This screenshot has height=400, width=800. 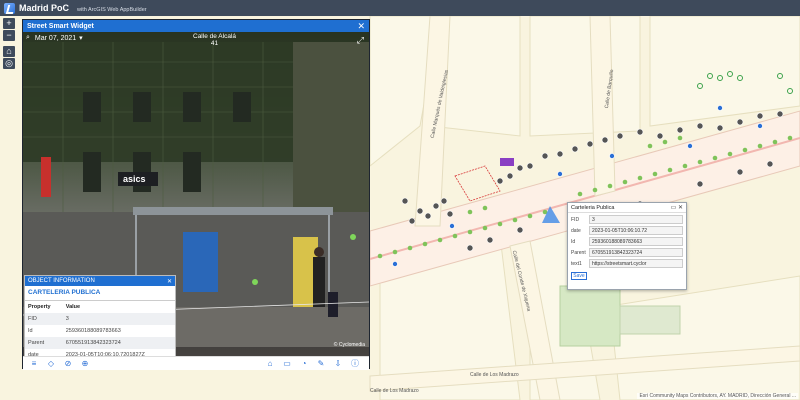 I want to click on value-cell: 670551913842323724, so click(x=118, y=343).